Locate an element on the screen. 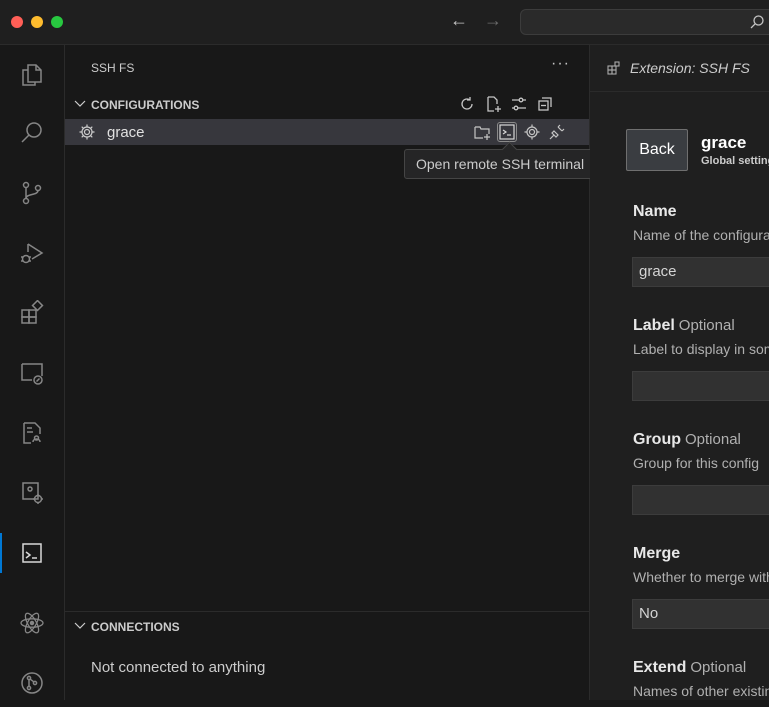 The image size is (769, 707). explorer-icon is located at coordinates (32, 75).